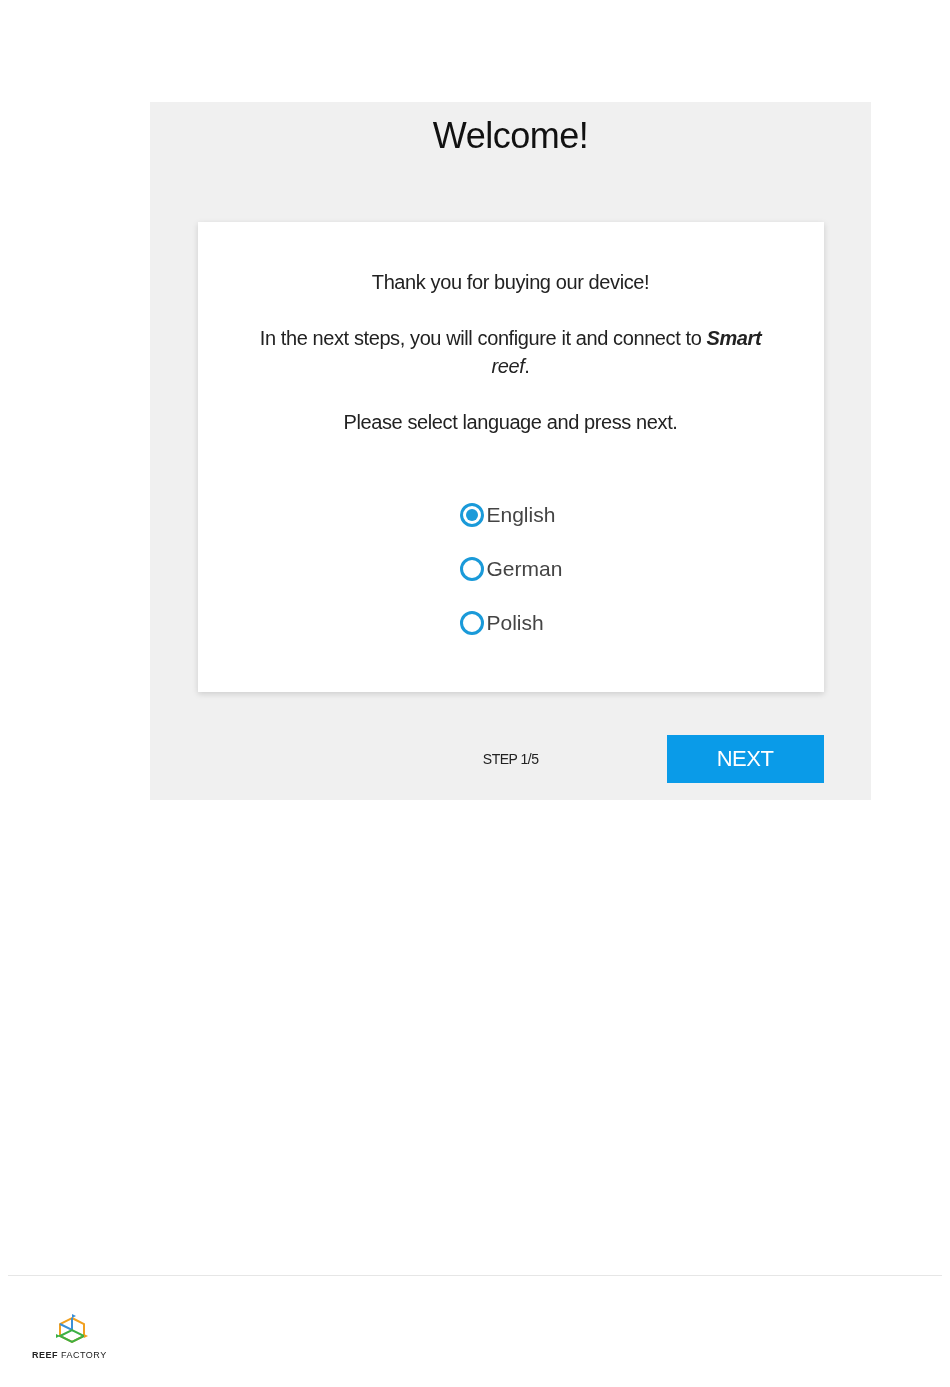 The image size is (950, 1387). What do you see at coordinates (70, 1355) in the screenshot?
I see `logo-text: REEF FACTORY` at bounding box center [70, 1355].